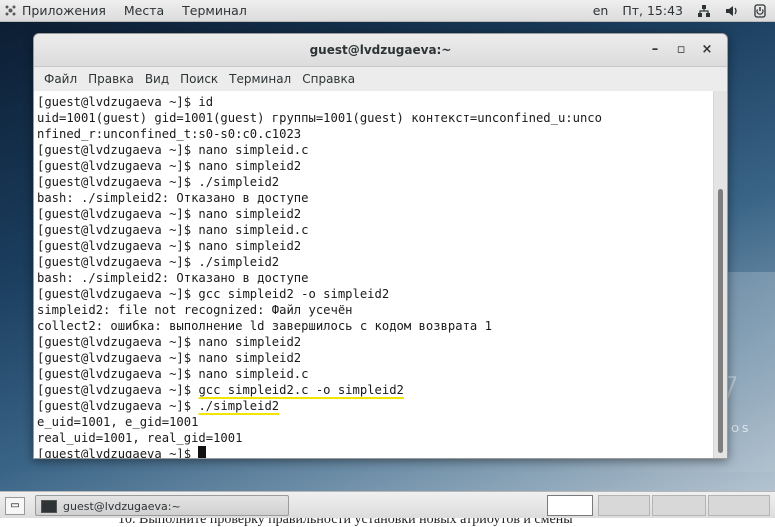  I want to click on menu-view: Вид, so click(157, 79).